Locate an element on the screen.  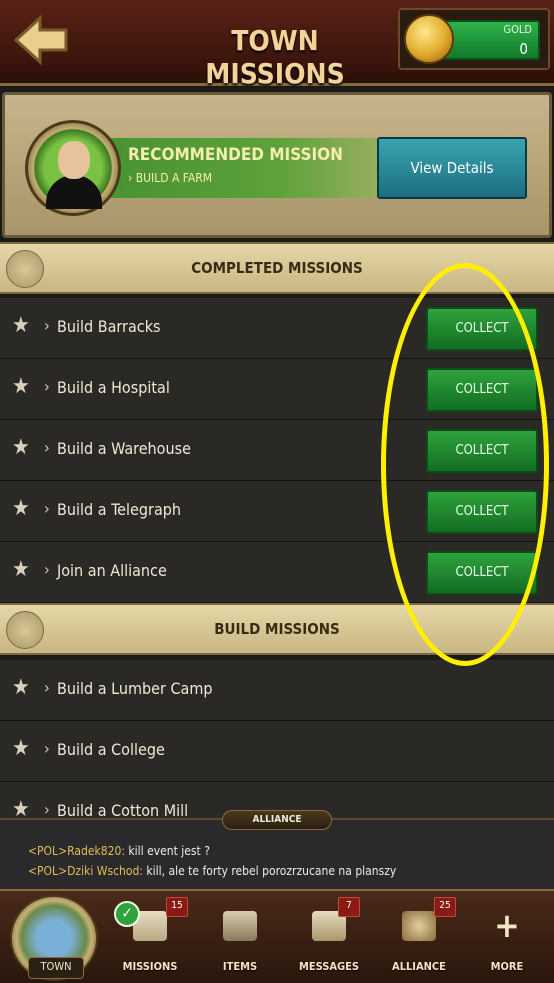
messages-badge: 7 is located at coordinates (349, 907).